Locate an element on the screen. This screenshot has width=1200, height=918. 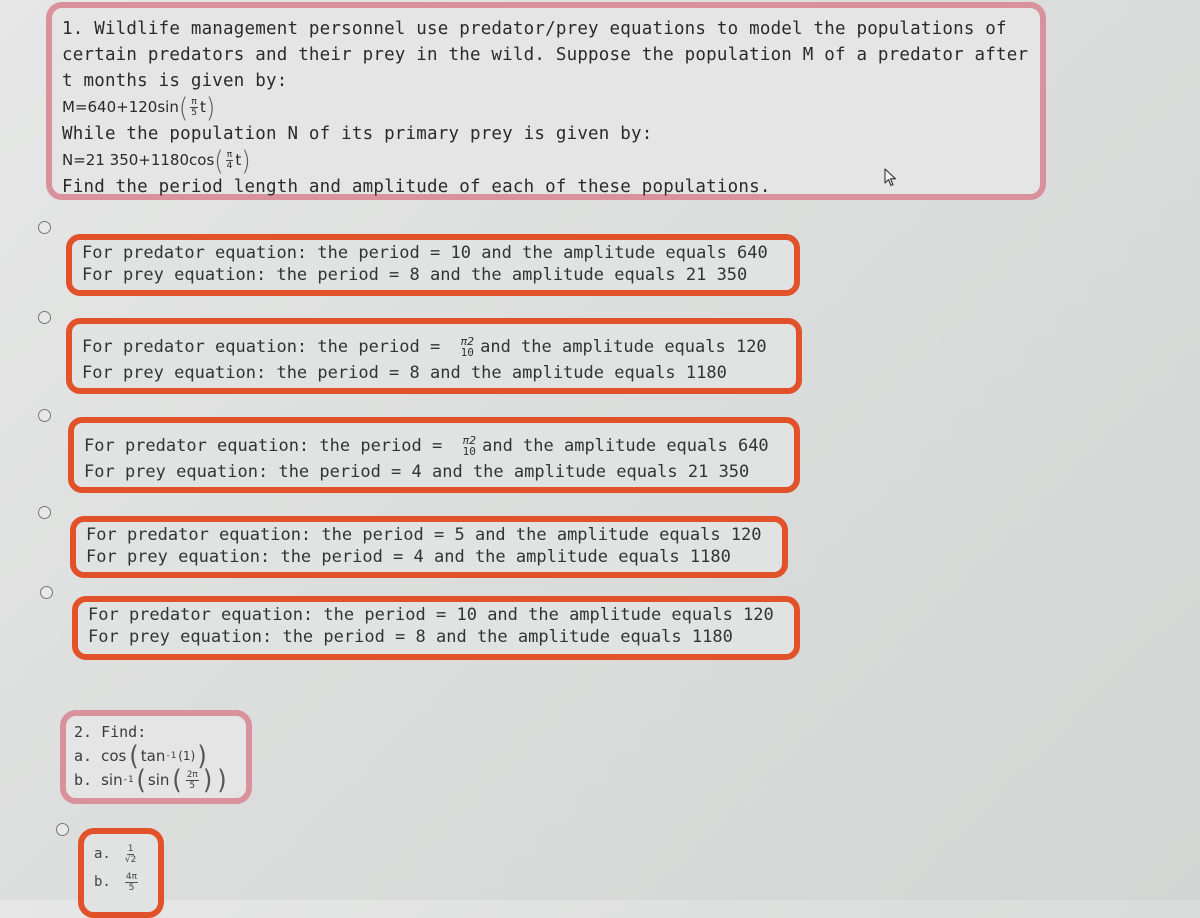
question-2-title: 2. Find: is located at coordinates (110, 732).